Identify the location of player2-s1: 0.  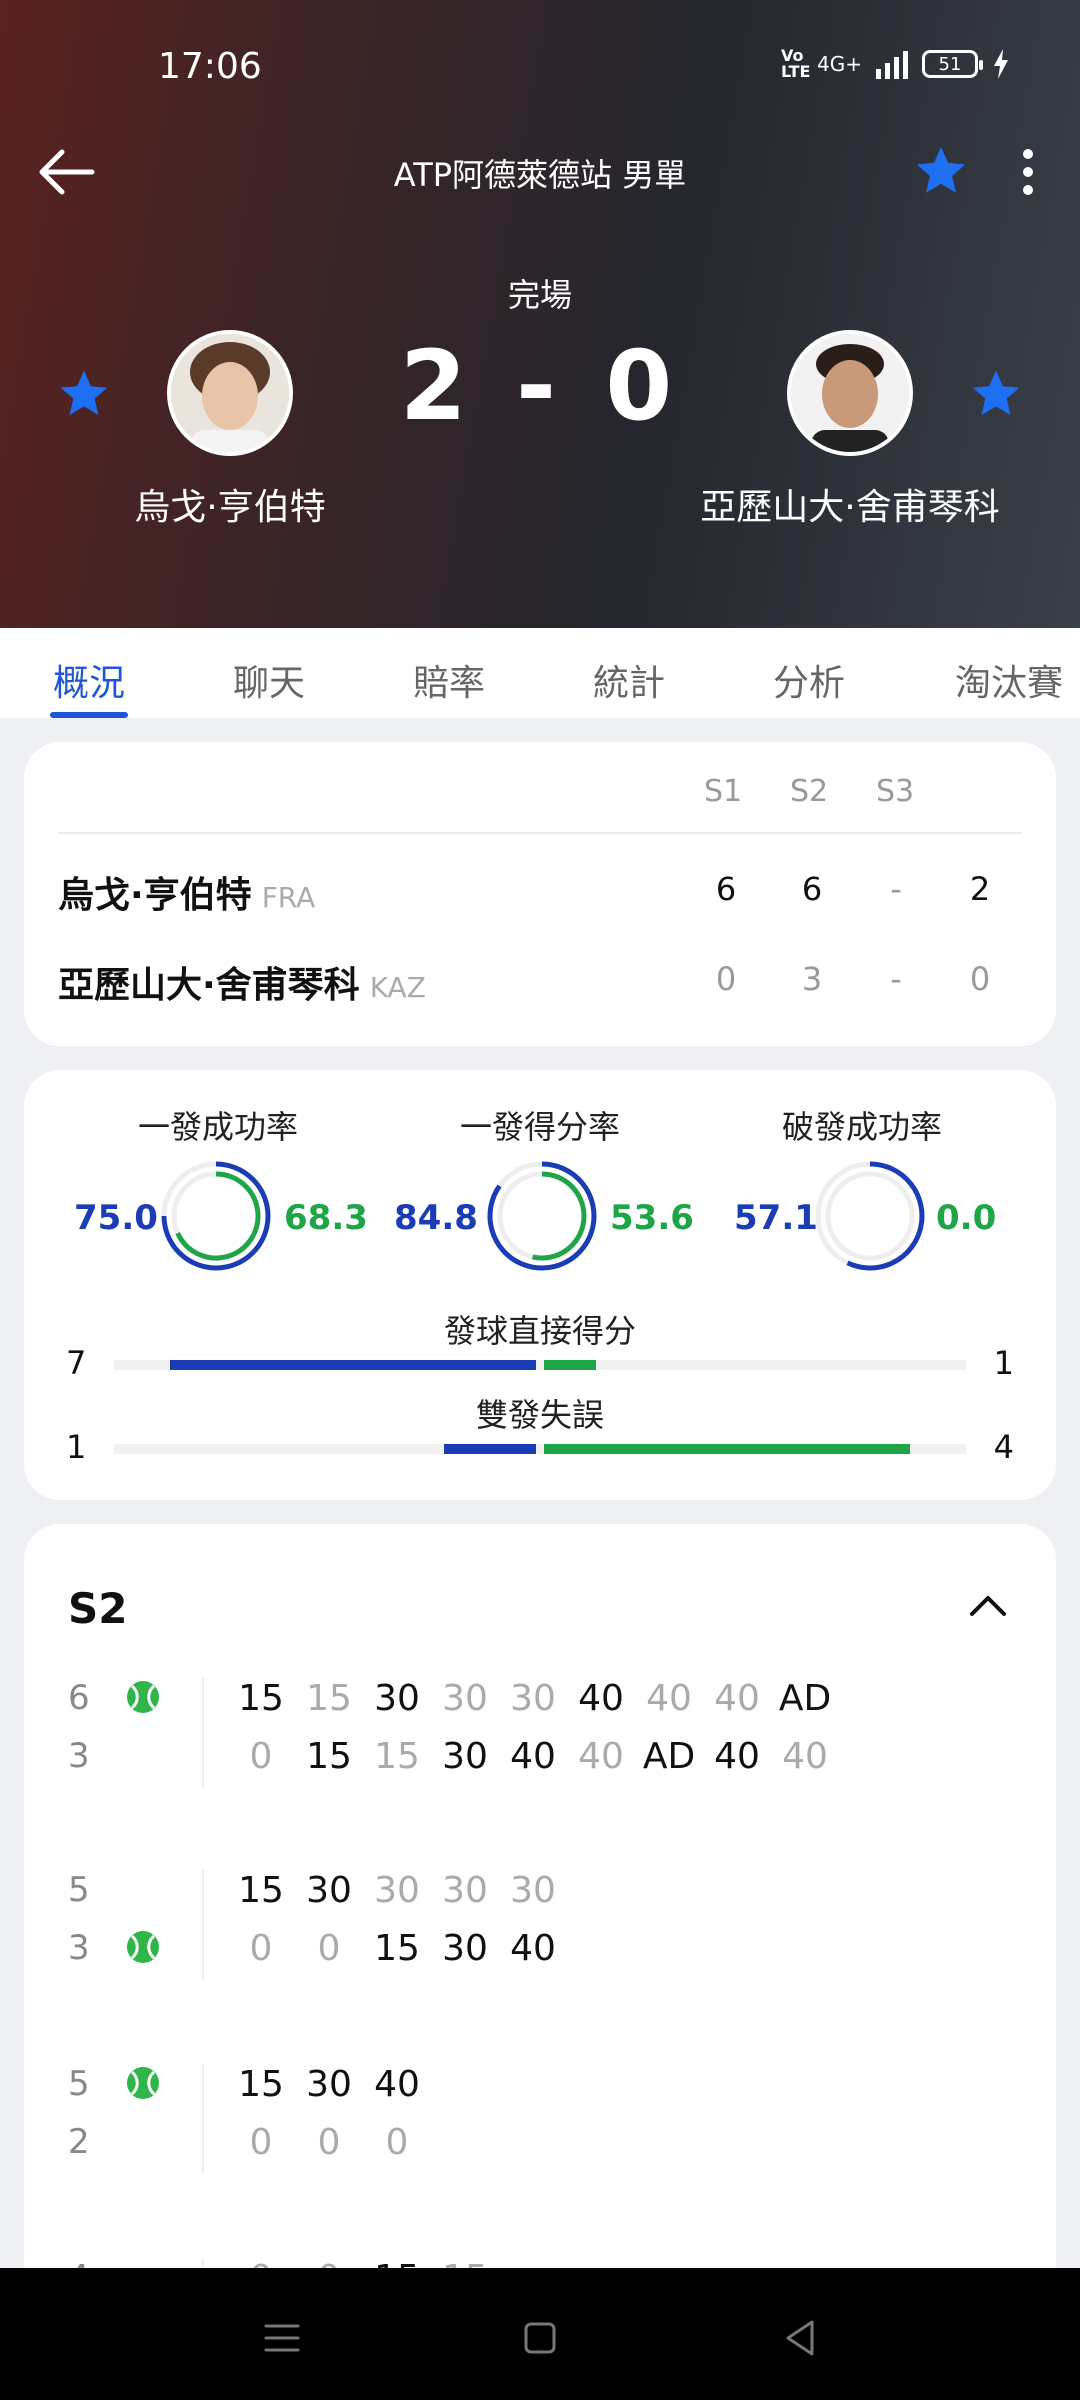
(726, 979).